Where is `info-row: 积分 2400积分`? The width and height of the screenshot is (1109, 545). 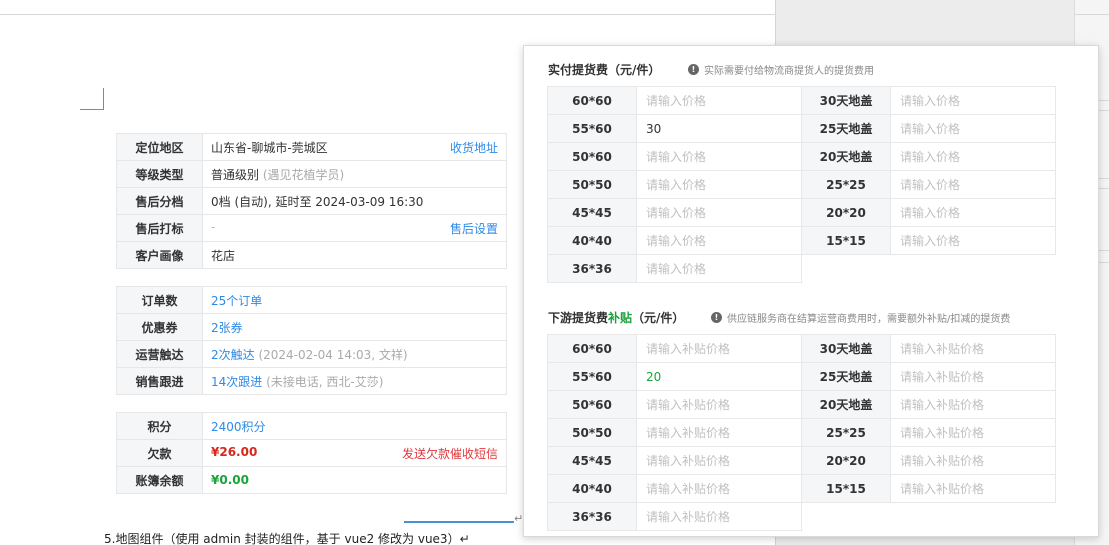 info-row: 积分 2400积分 is located at coordinates (311, 426).